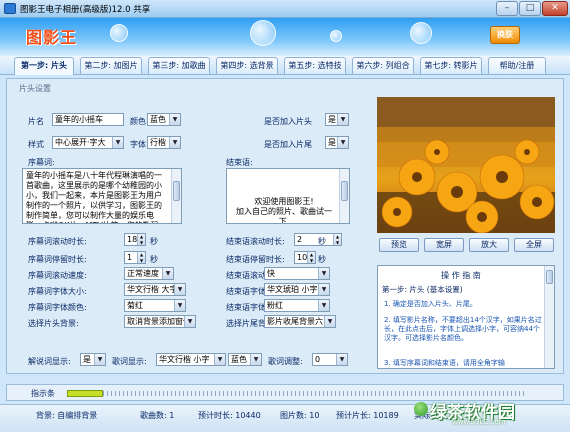 The image size is (570, 432). What do you see at coordinates (158, 142) in the screenshot?
I see `font-select-value: 行楷` at bounding box center [158, 142].